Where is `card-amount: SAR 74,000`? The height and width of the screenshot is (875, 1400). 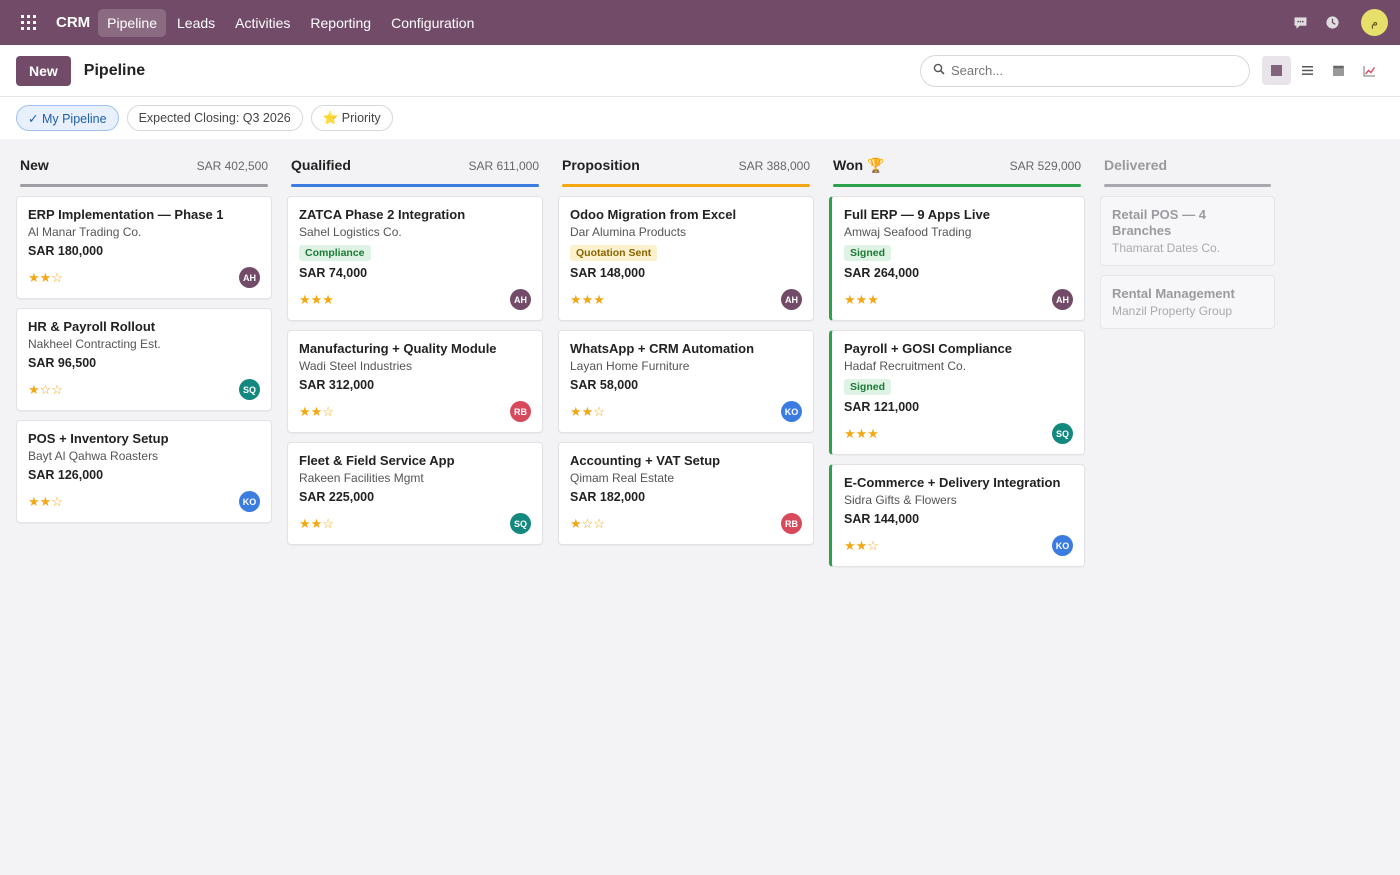 card-amount: SAR 74,000 is located at coordinates (333, 273).